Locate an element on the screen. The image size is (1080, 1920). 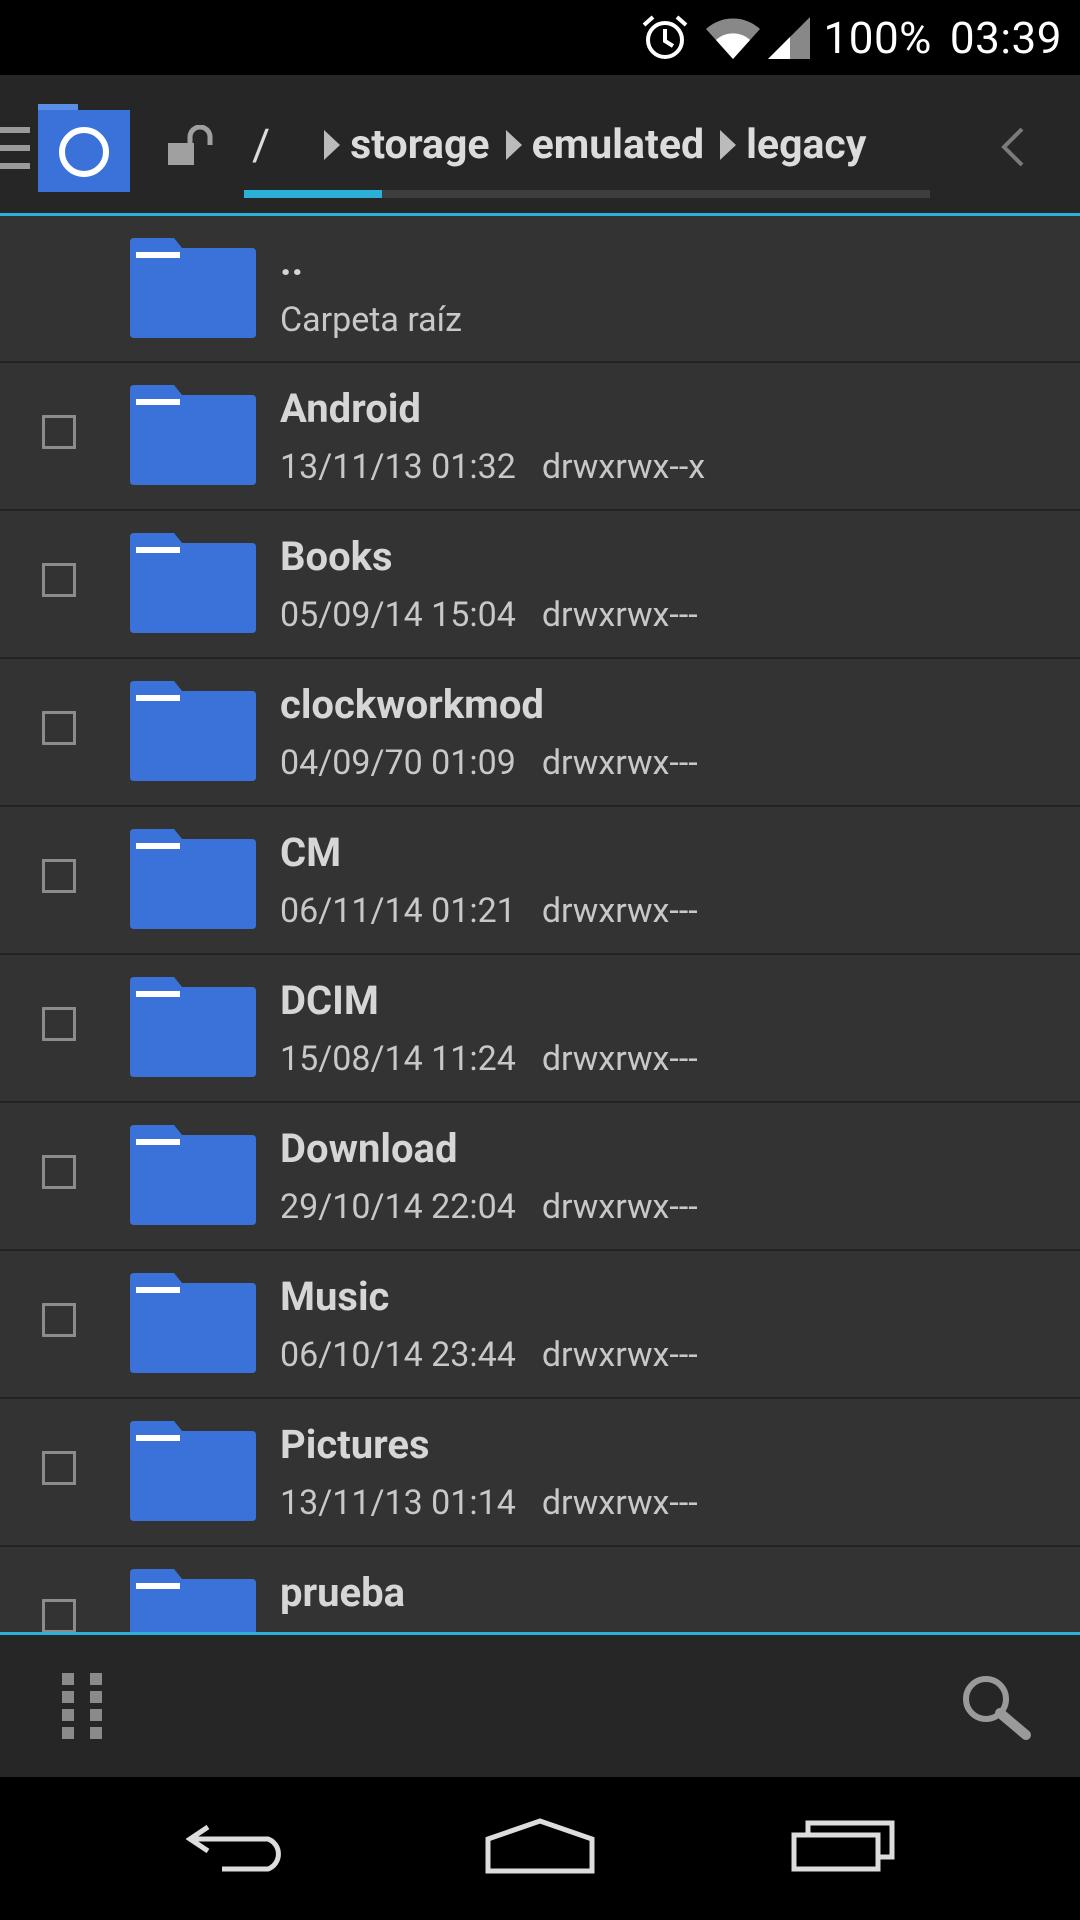
item-name: DCIM is located at coordinates (329, 1000).